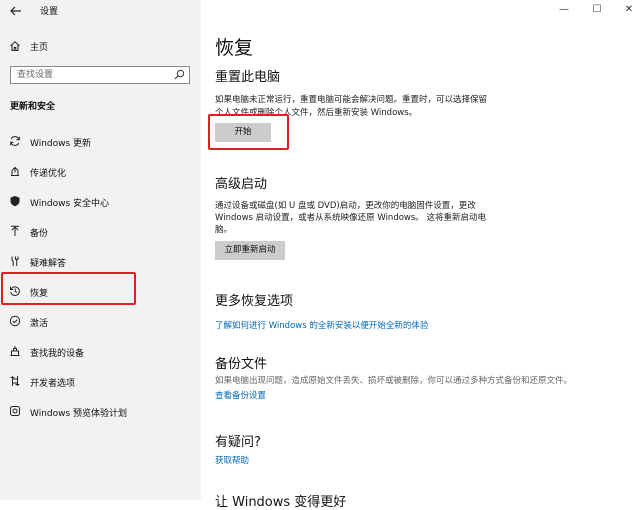 This screenshot has height=510, width=640. I want to click on sidebar-item-label: Windows 预览体验计划, so click(79, 414).